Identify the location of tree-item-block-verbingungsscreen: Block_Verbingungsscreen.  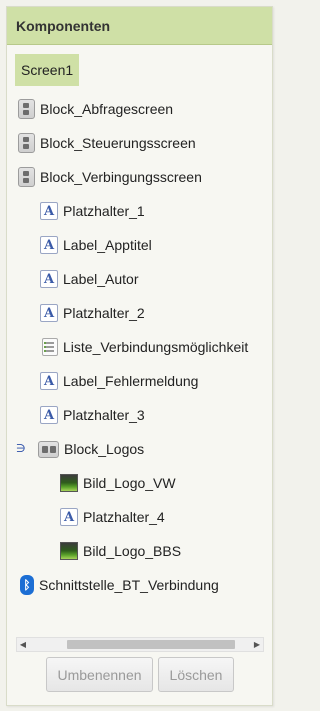
(110, 177).